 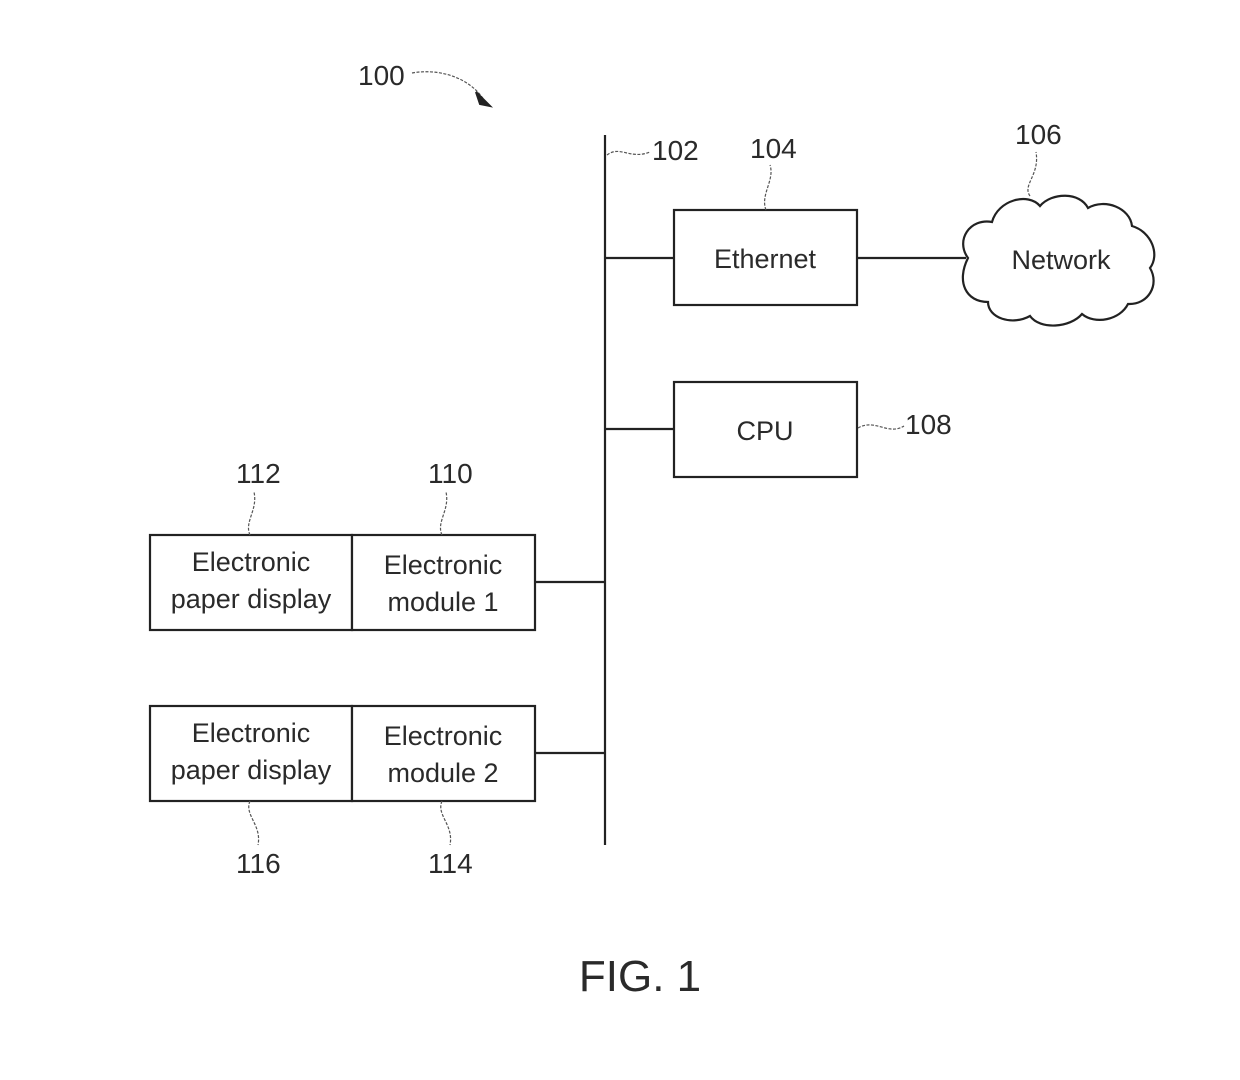 I want to click on module2-label-line2: module 2, so click(x=442, y=773).